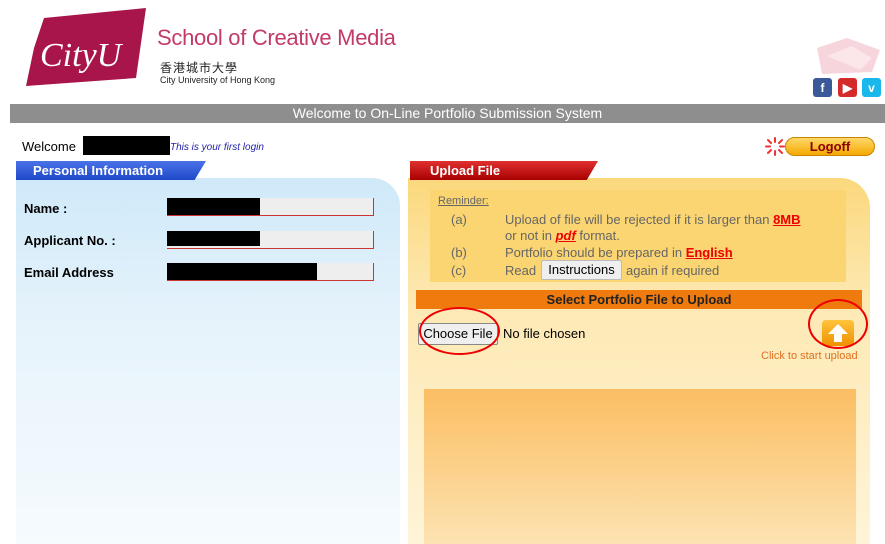 The width and height of the screenshot is (885, 544). What do you see at coordinates (619, 252) in the screenshot?
I see `reminder-text-b: Portfolio should be prepared in English` at bounding box center [619, 252].